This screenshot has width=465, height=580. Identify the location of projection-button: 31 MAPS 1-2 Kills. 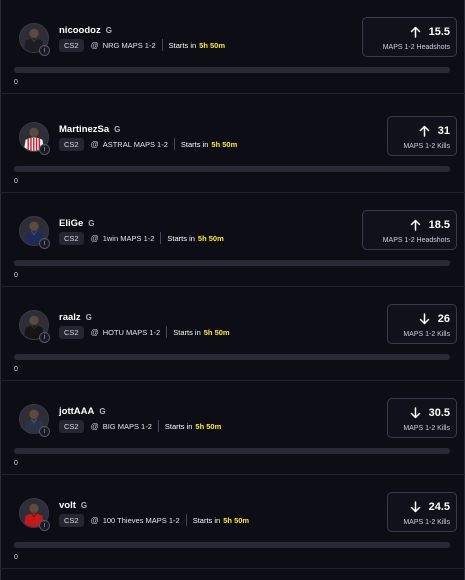
(422, 136).